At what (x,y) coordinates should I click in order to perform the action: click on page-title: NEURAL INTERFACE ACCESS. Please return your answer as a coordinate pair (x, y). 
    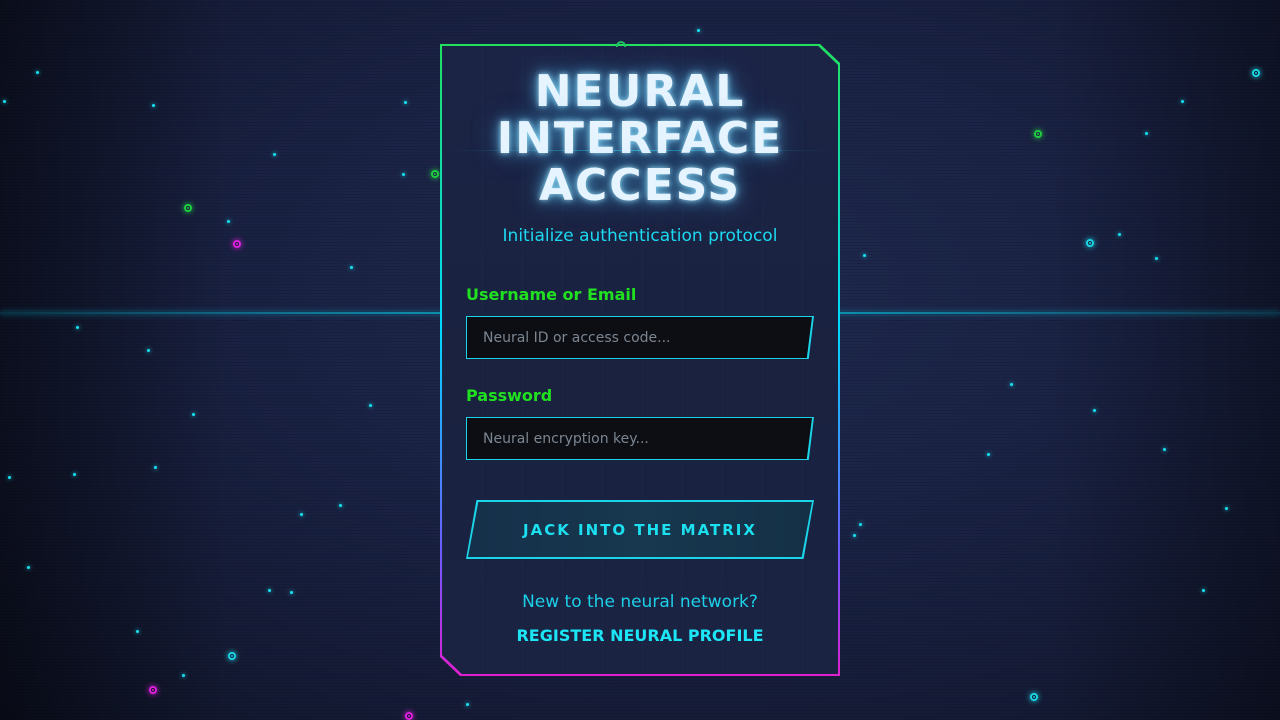
    Looking at the image, I should click on (640, 138).